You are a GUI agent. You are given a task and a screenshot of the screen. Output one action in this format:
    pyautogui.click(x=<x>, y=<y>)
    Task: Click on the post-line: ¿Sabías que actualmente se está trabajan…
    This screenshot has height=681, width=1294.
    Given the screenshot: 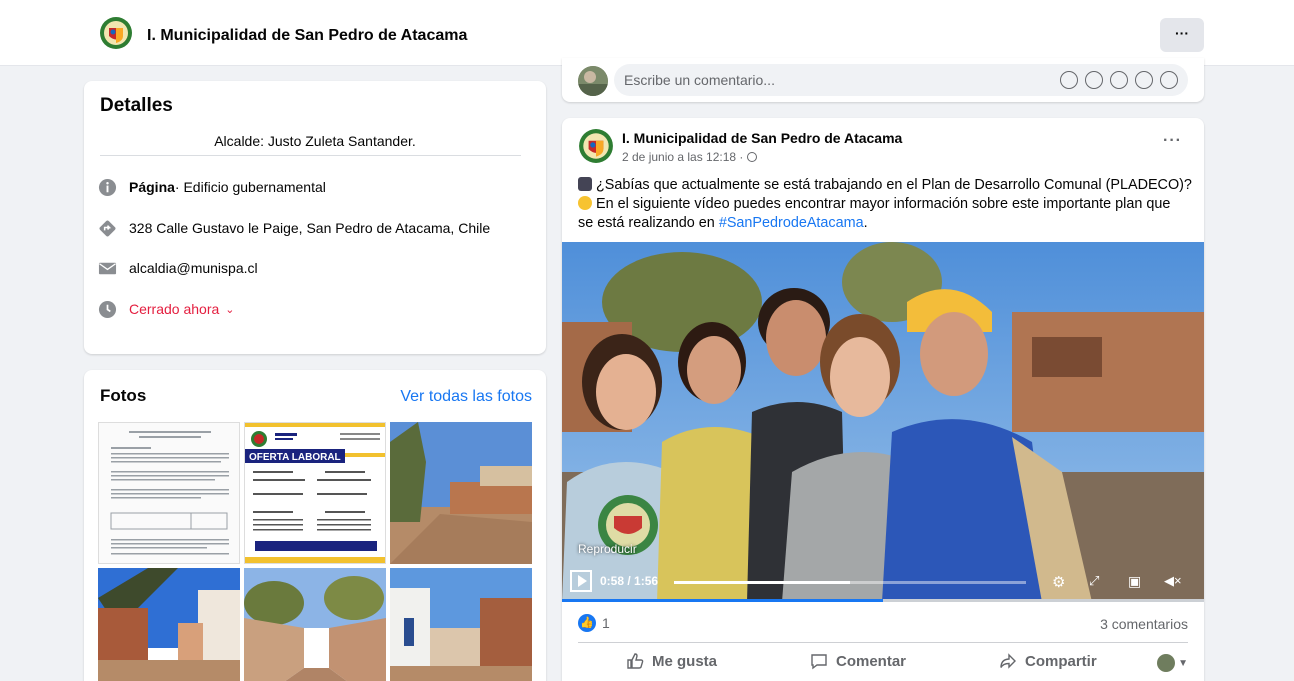 What is the action you would take?
    pyautogui.click(x=894, y=185)
    